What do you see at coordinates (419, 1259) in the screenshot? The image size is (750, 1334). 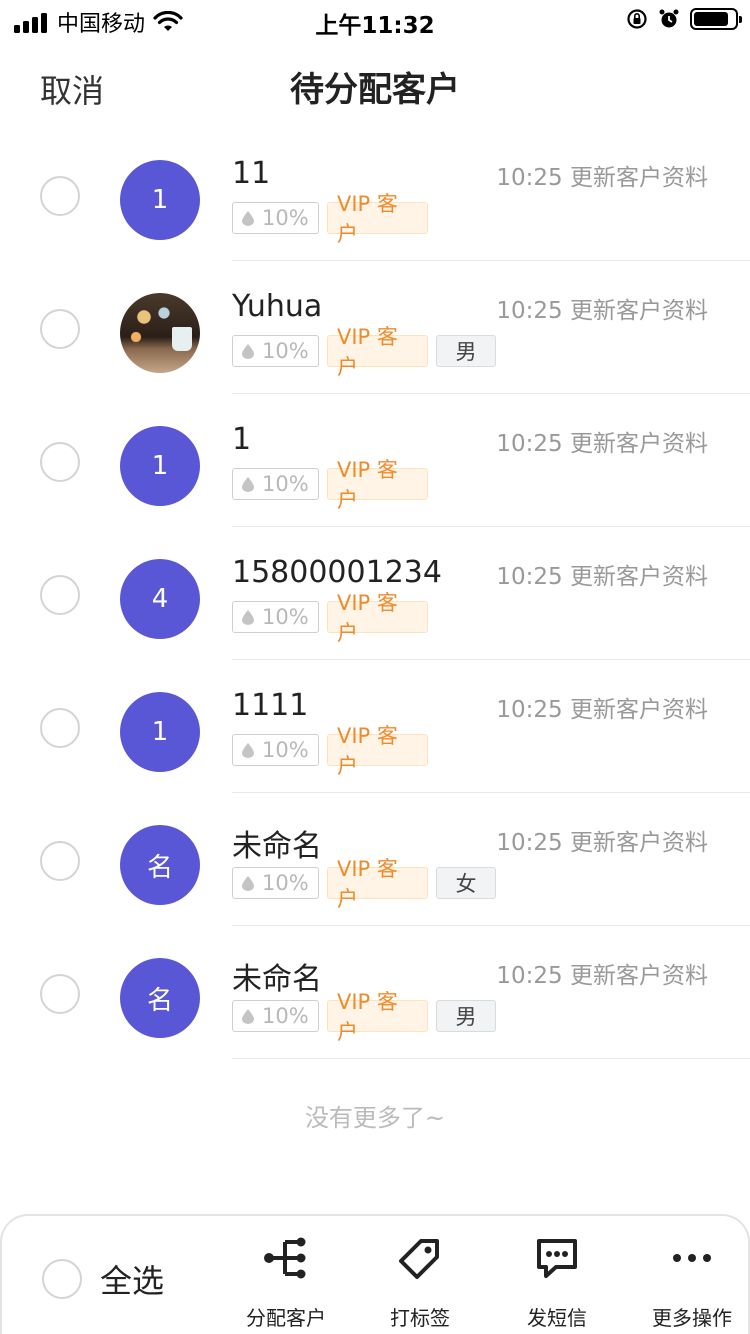 I see `tag-icon` at bounding box center [419, 1259].